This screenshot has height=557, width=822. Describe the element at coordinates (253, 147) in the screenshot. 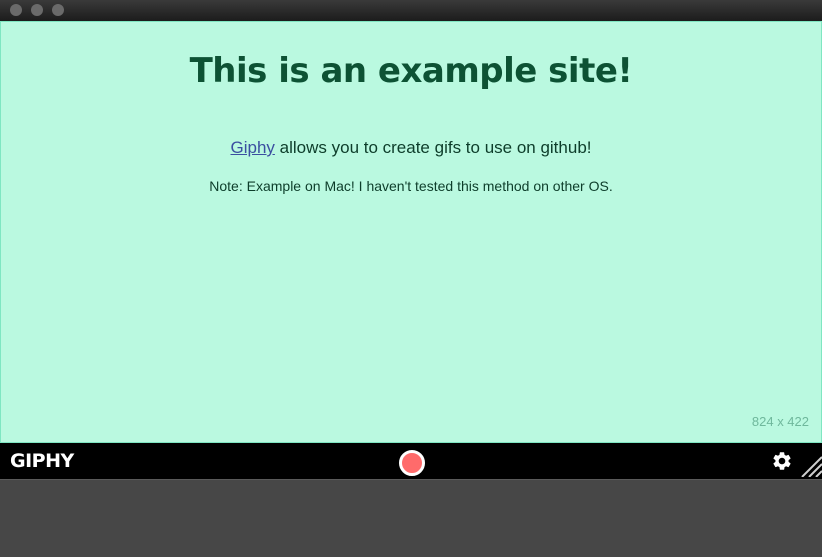

I see `giphy-link: Giphy` at that location.